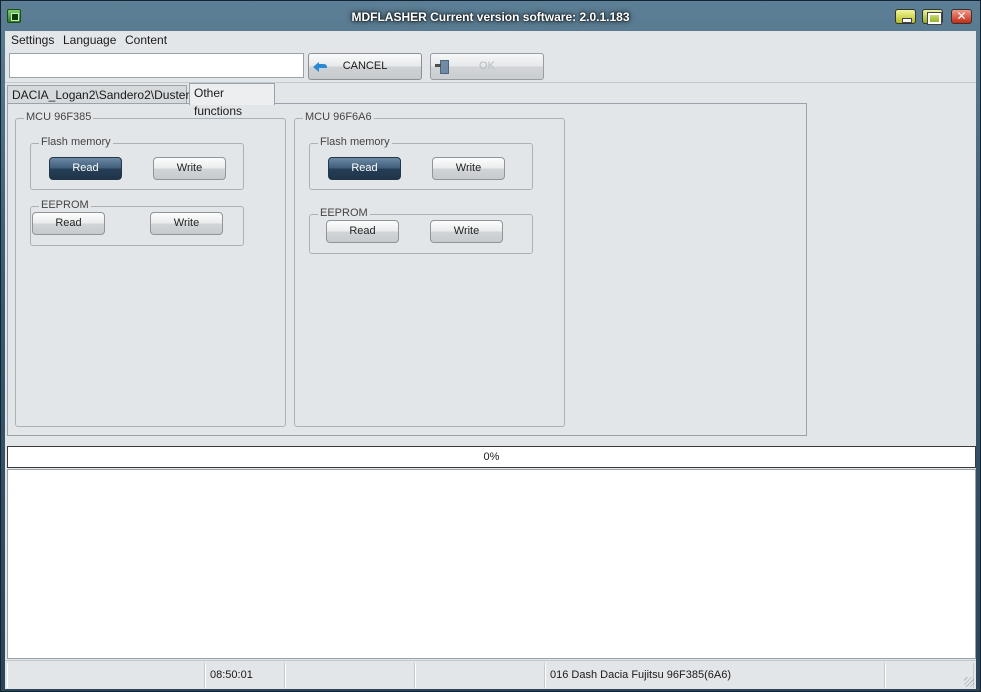 Image resolution: width=981 pixels, height=692 pixels. Describe the element at coordinates (101, 95) in the screenshot. I see `tab-dacia-logan2: DACIA_Logan2\Sandero2\Duster2` at that location.